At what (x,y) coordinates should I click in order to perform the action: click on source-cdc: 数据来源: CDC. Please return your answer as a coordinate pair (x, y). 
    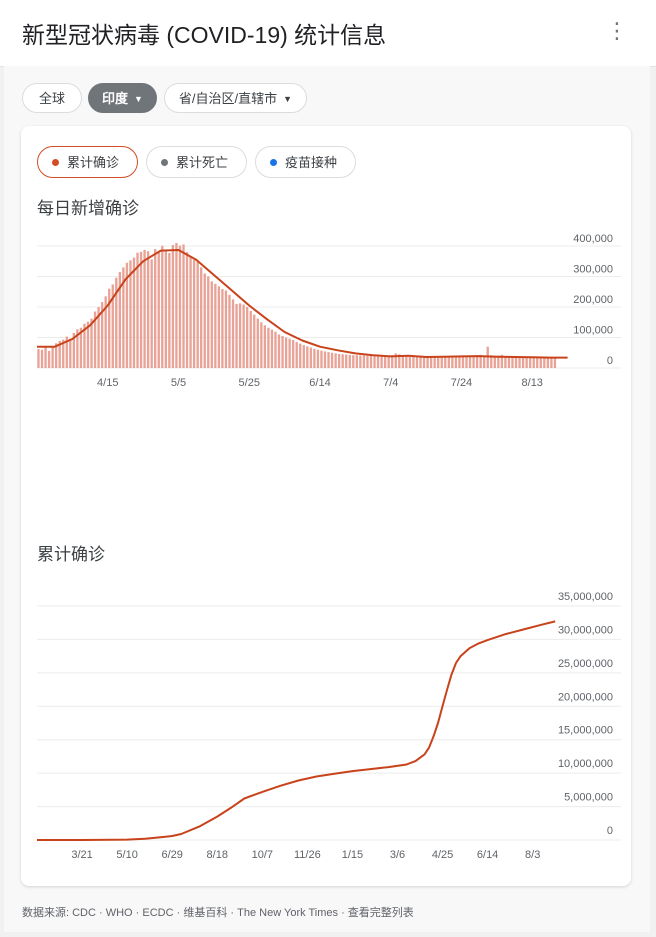
    Looking at the image, I should click on (59, 913).